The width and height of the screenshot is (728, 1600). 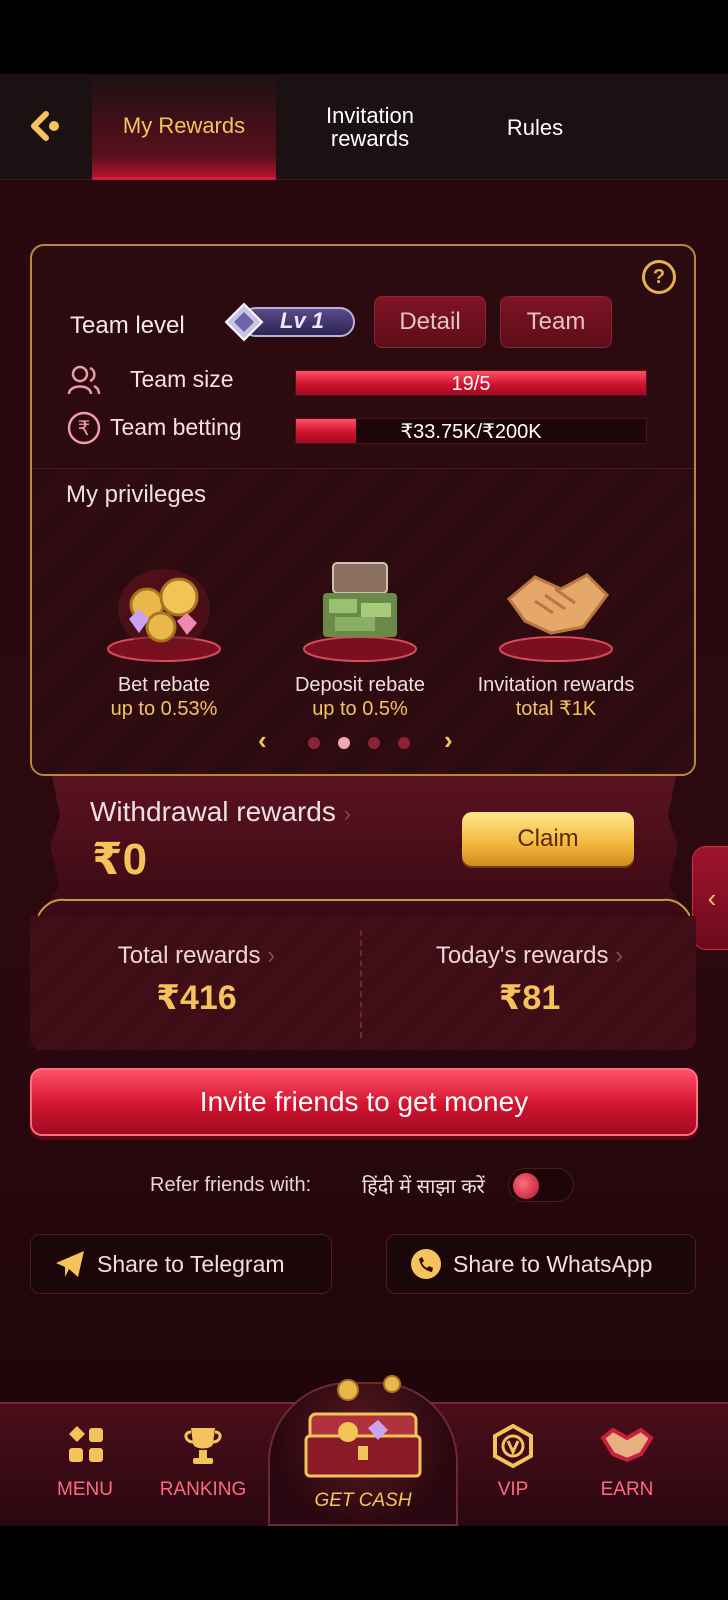 What do you see at coordinates (513, 1446) in the screenshot?
I see `vip-shield-icon` at bounding box center [513, 1446].